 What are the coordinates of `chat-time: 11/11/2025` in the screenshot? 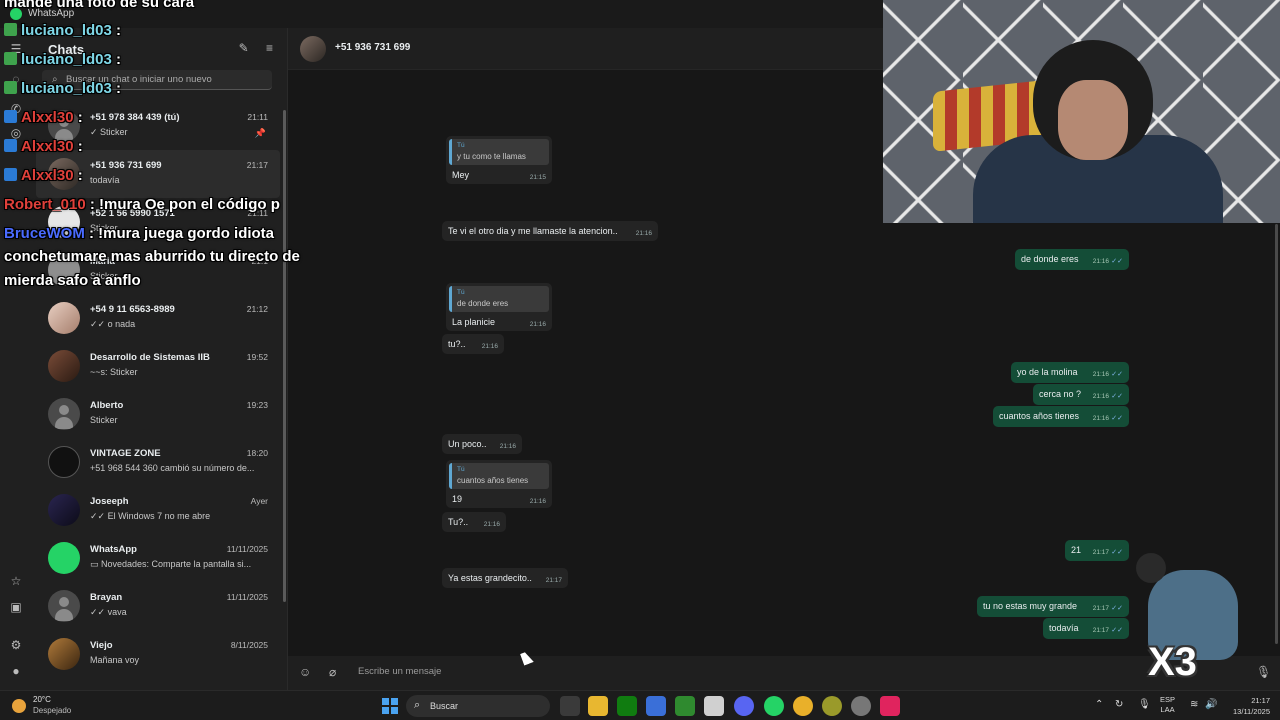 It's located at (247, 597).